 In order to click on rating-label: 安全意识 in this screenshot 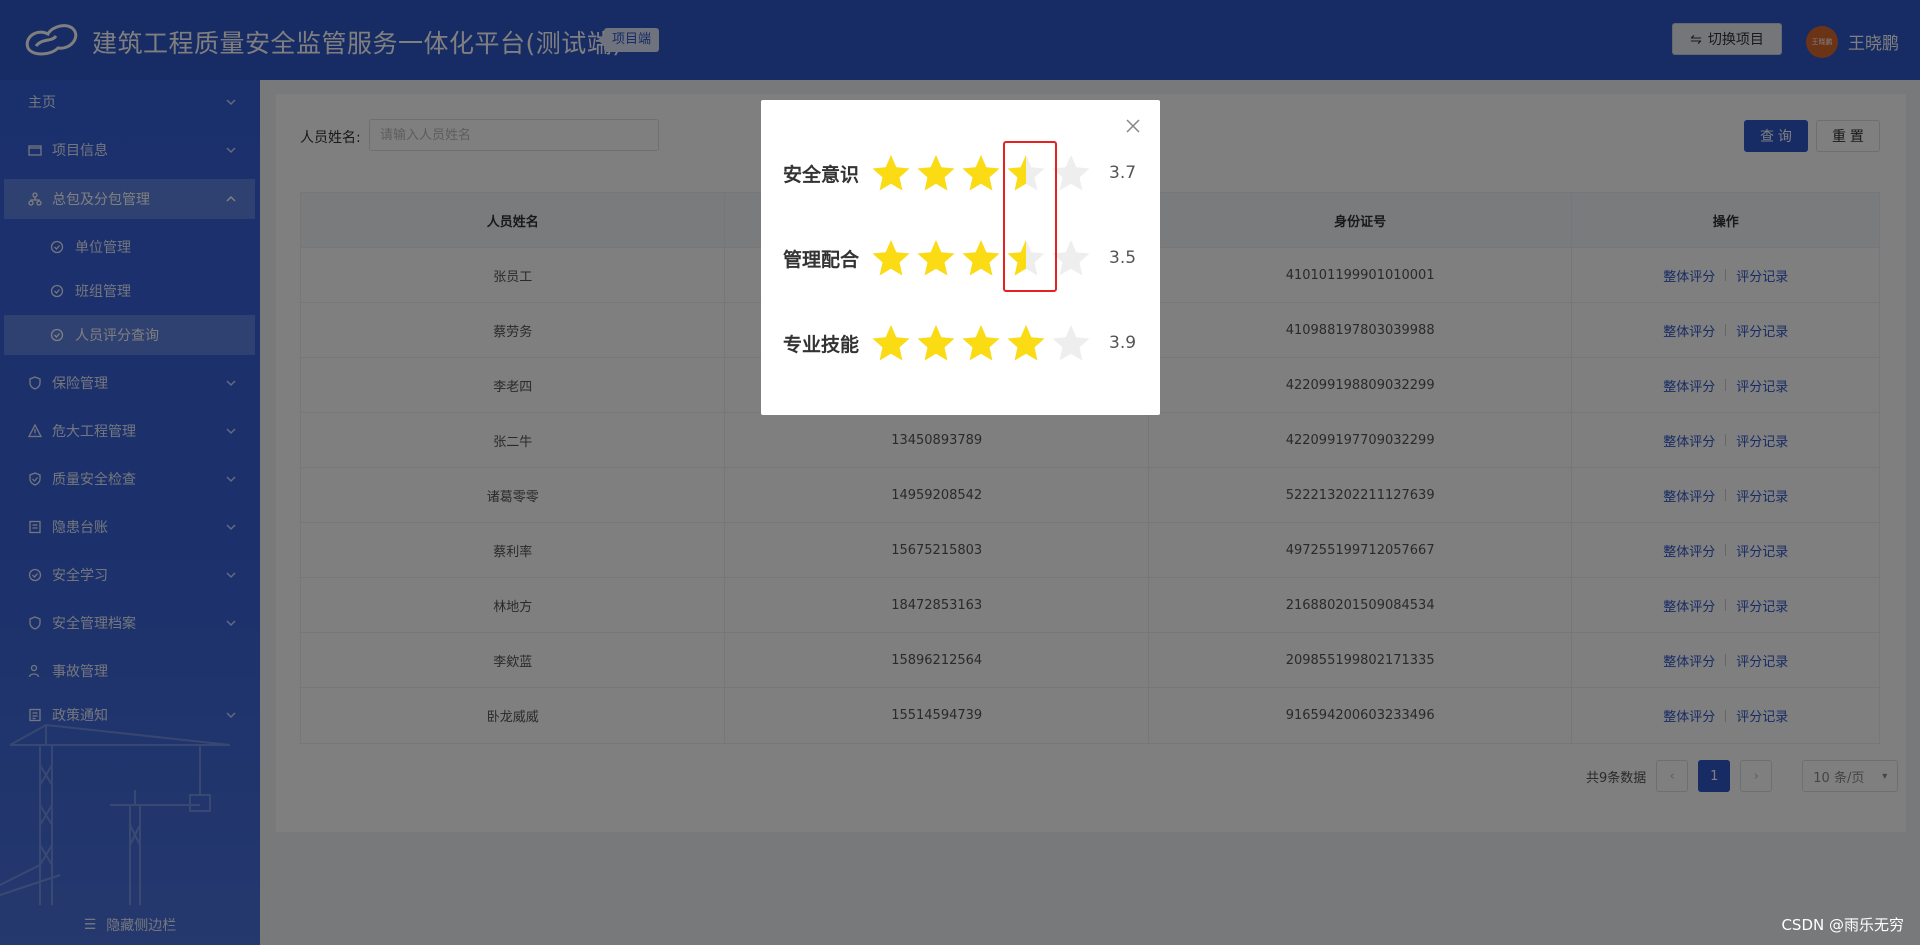, I will do `click(821, 174)`.